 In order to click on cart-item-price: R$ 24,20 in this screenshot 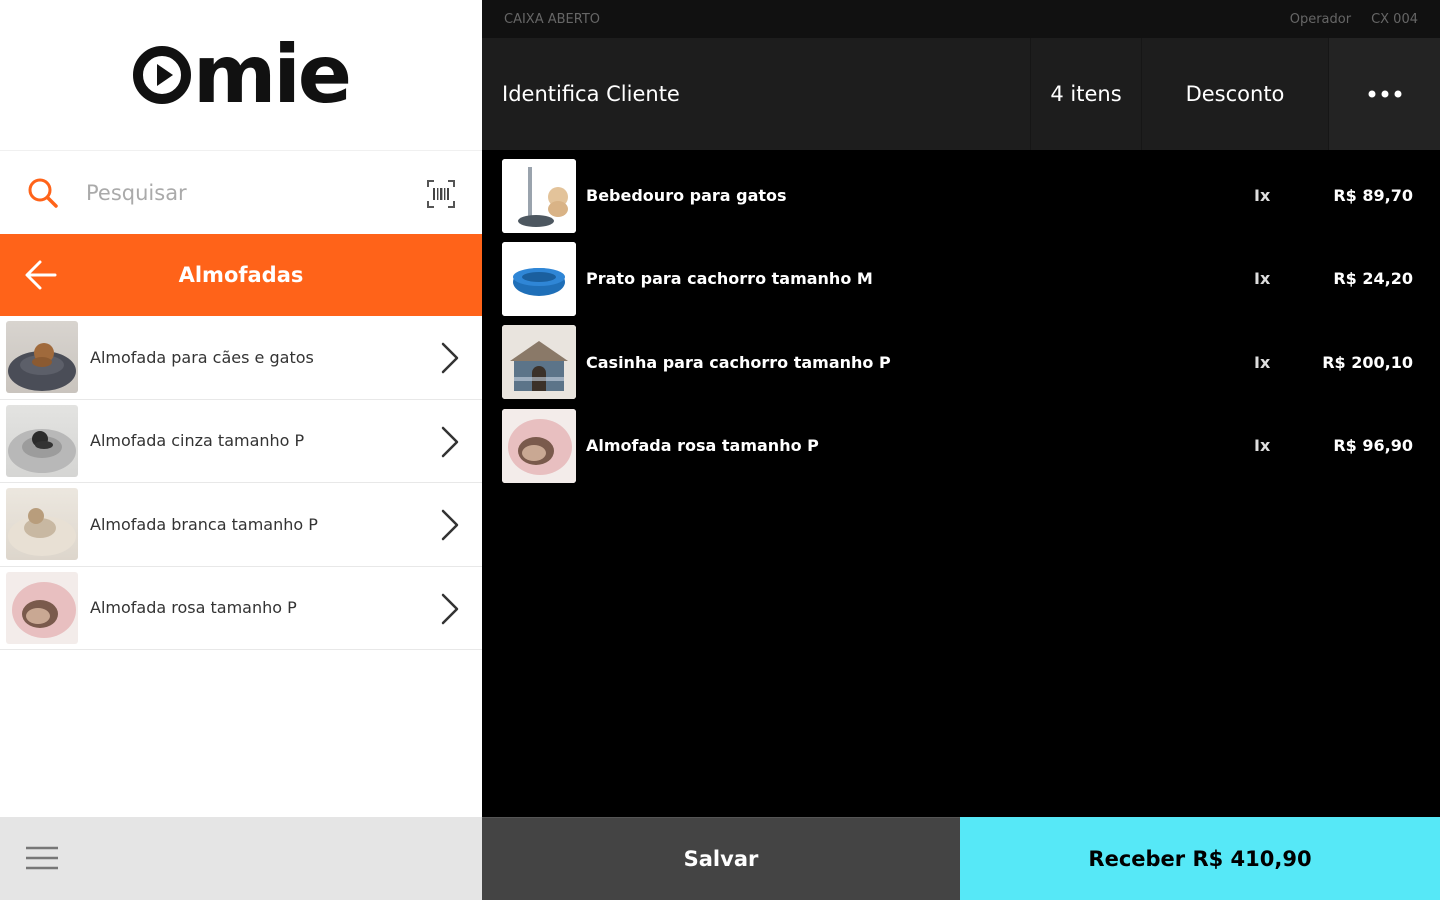, I will do `click(1373, 279)`.